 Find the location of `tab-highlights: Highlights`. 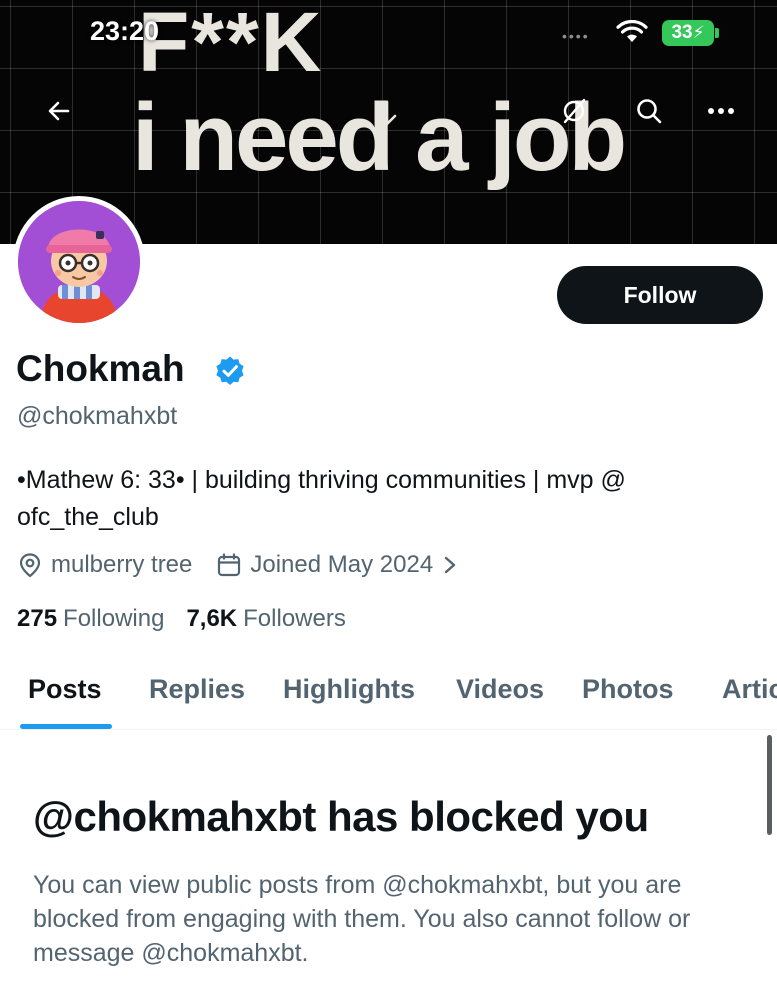

tab-highlights: Highlights is located at coordinates (349, 689).